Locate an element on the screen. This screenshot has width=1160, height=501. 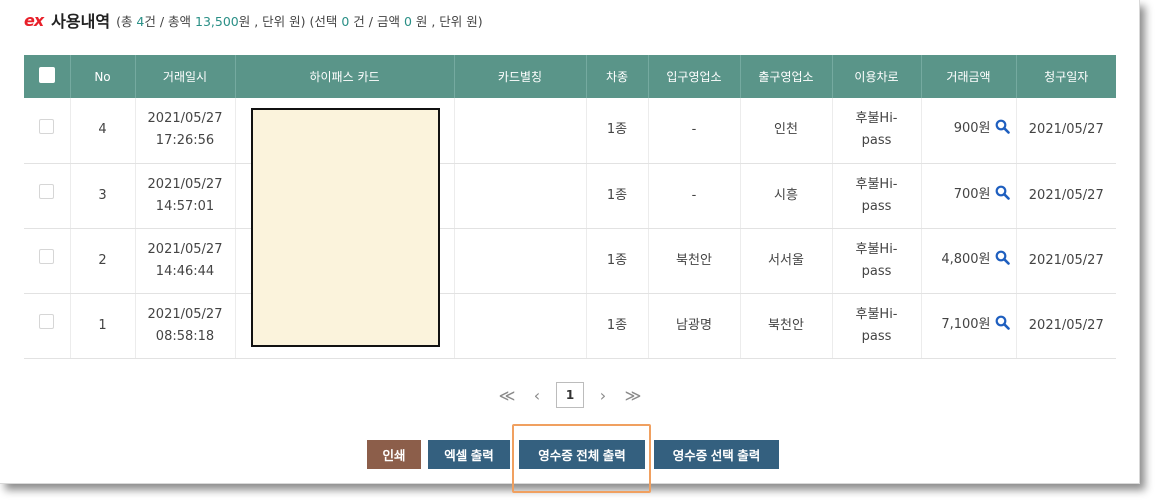
transaction-amount-cell: 4,800원 is located at coordinates (969, 261).